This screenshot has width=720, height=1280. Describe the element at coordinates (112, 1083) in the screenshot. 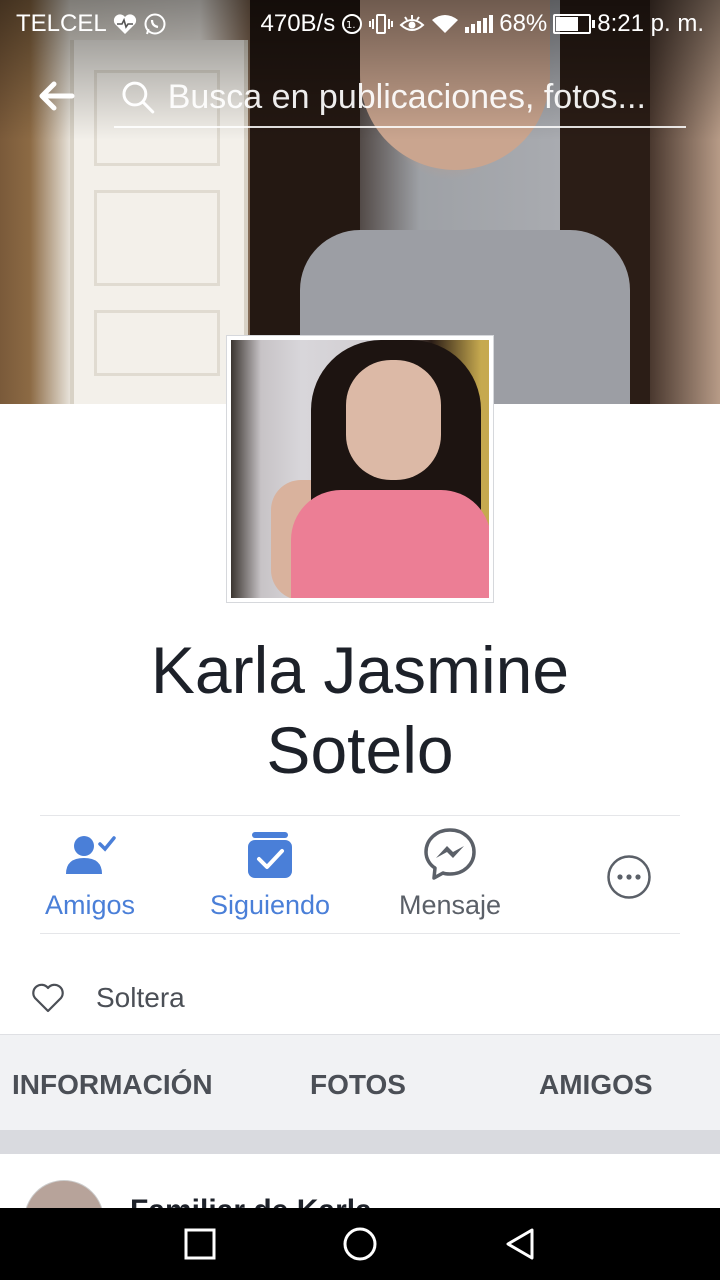

I see `tab-information: INFORMACIÓN` at that location.